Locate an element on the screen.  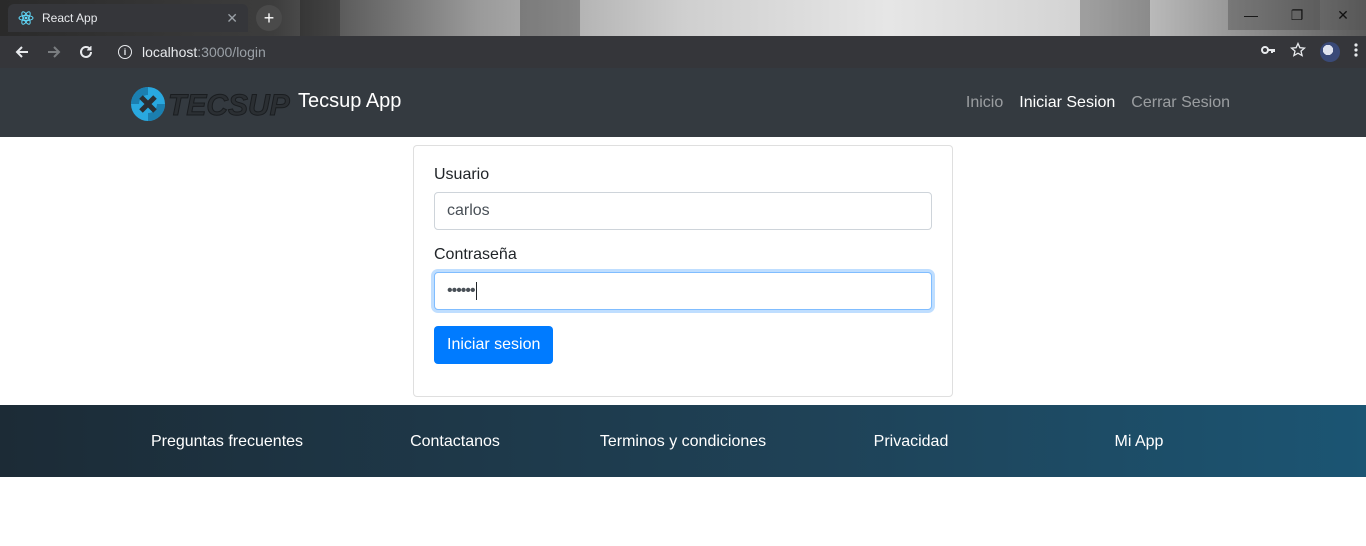
nav-link-iniciar-sesion: Iniciar Sesion is located at coordinates (1067, 103).